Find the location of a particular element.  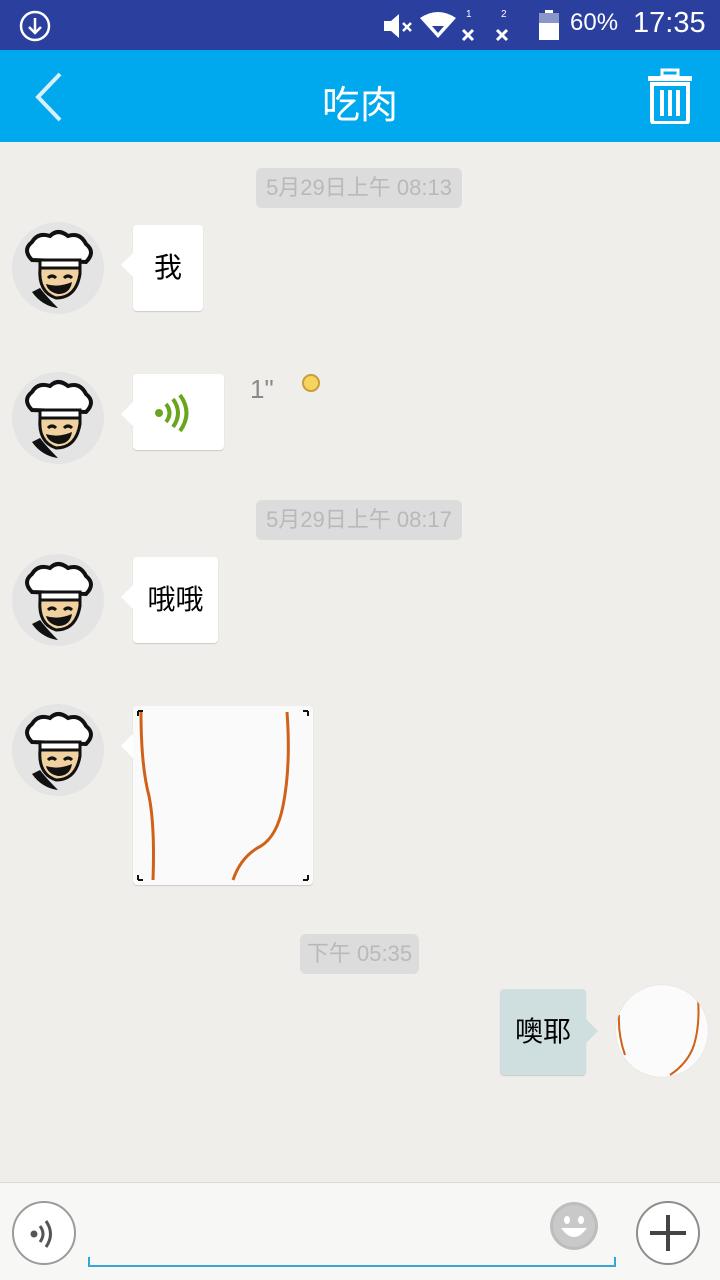

timestamp: 下午 05:35 is located at coordinates (359, 954).